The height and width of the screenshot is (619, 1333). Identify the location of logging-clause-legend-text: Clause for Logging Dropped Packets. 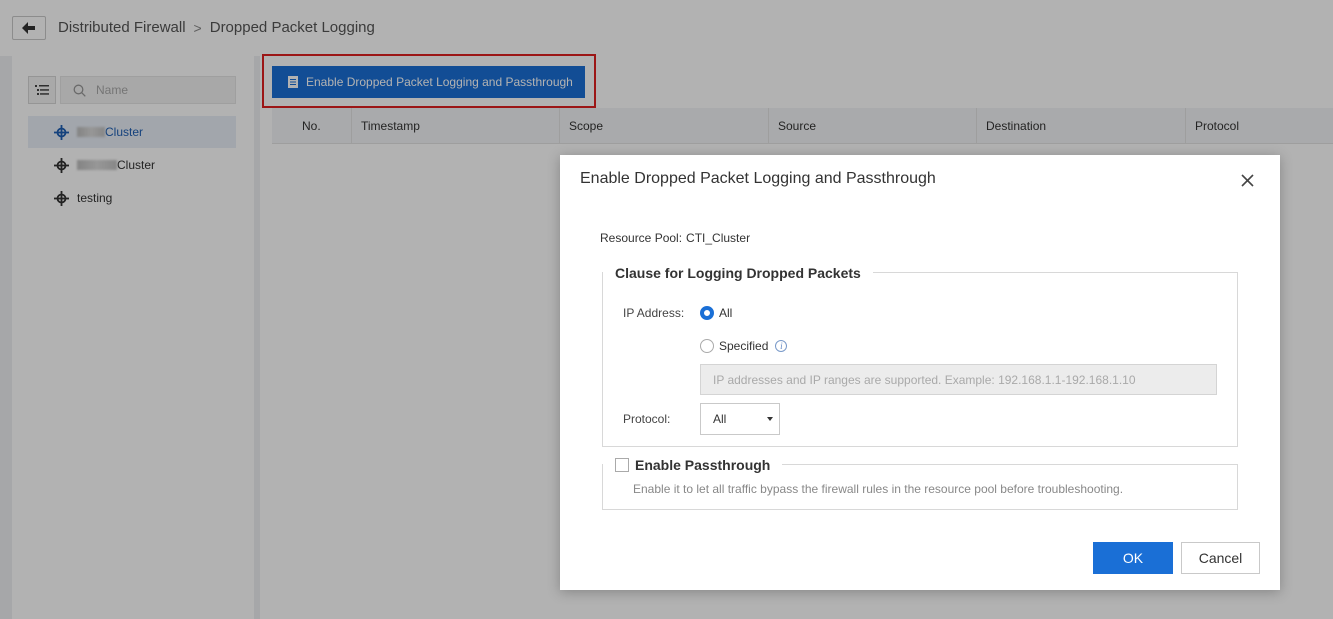
(738, 273).